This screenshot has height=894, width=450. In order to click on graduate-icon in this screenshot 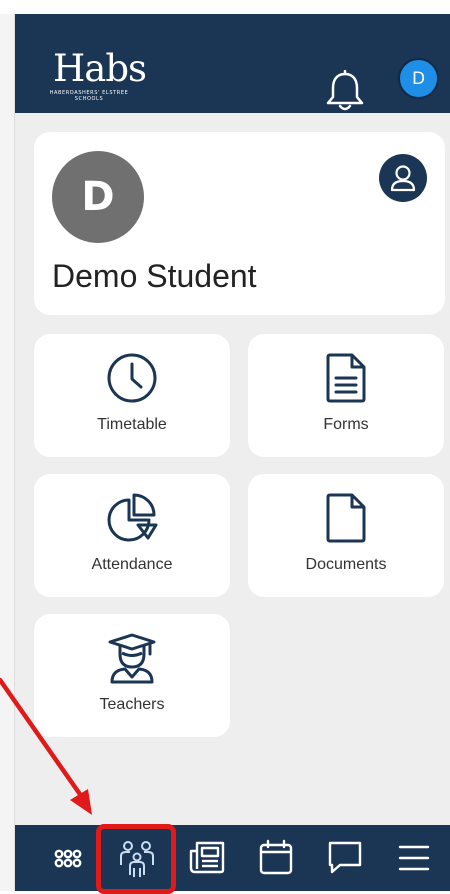, I will do `click(132, 658)`.